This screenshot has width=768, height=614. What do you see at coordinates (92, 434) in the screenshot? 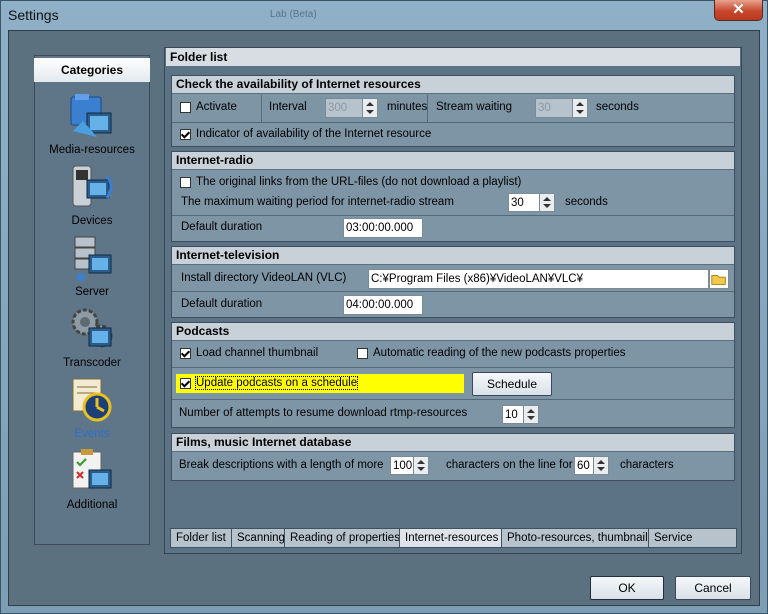
I see `category-label: Events` at bounding box center [92, 434].